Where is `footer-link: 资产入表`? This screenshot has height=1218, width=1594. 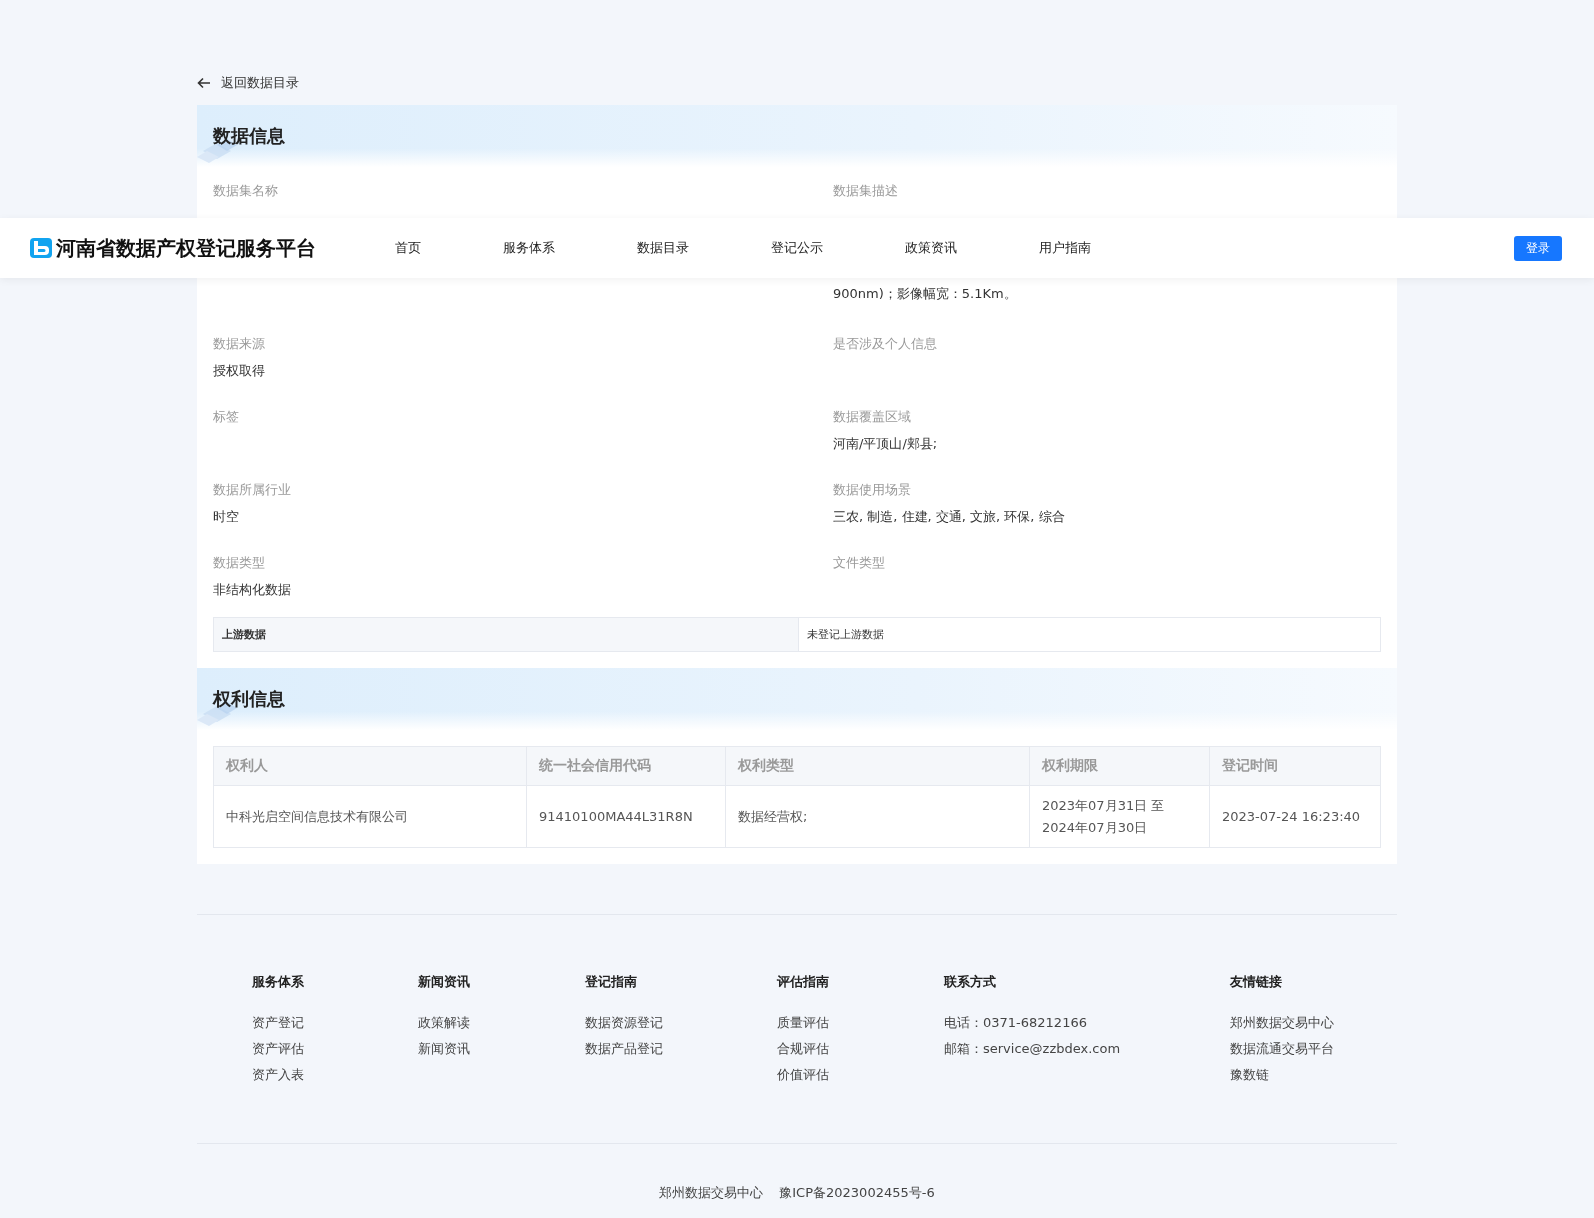 footer-link: 资产入表 is located at coordinates (278, 1075).